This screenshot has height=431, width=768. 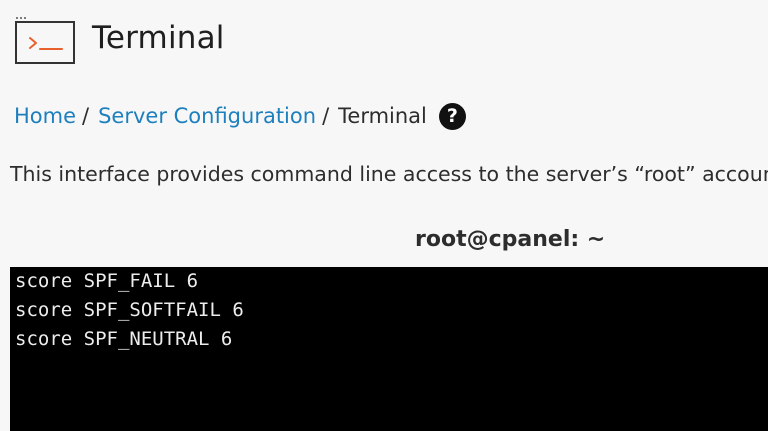 What do you see at coordinates (45, 40) in the screenshot?
I see `terminal-icon` at bounding box center [45, 40].